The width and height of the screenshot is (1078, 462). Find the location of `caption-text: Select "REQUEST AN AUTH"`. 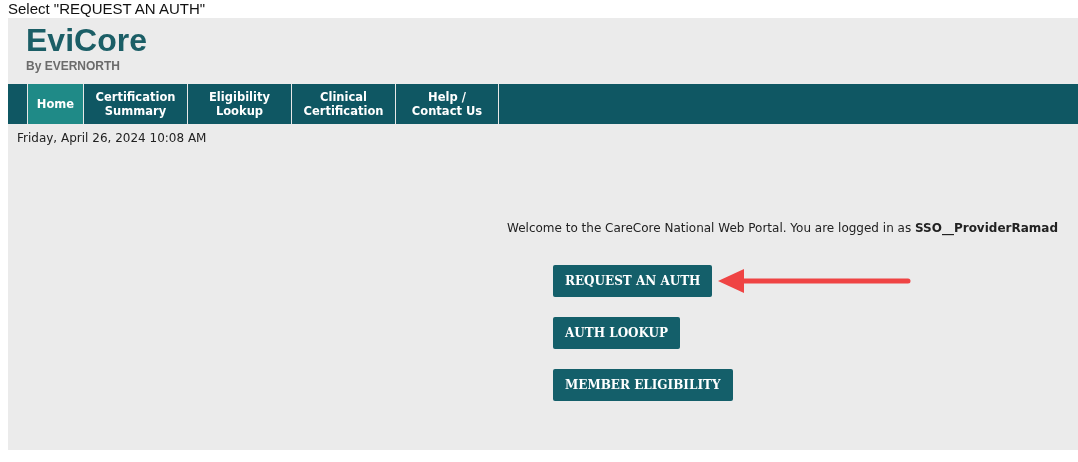

caption-text: Select "REQUEST AN AUTH" is located at coordinates (107, 9).